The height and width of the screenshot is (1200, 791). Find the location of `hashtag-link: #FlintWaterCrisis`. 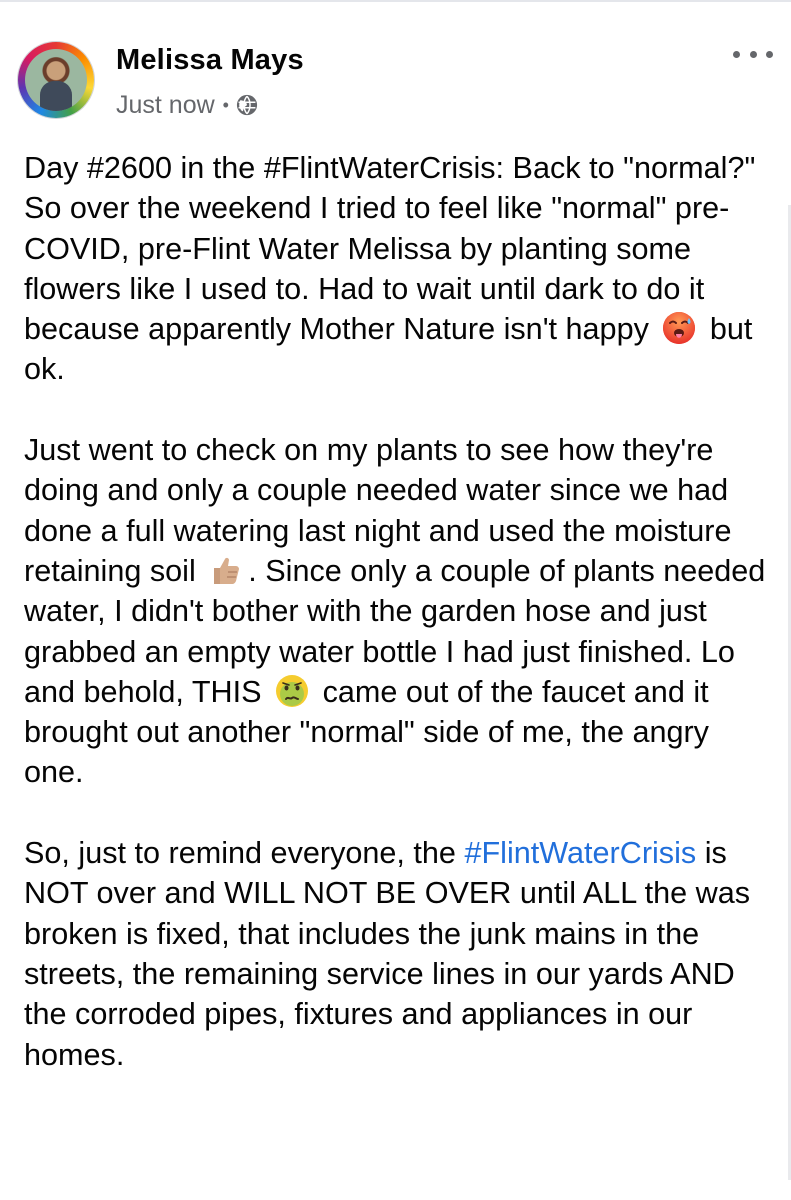

hashtag-link: #FlintWaterCrisis is located at coordinates (580, 853).